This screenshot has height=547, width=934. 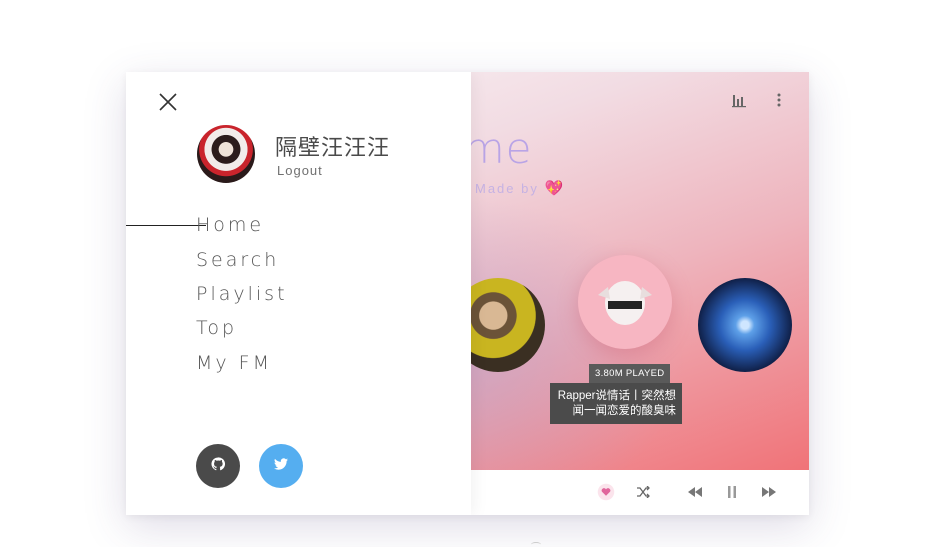 I want to click on heart-icon: 💖, so click(x=555, y=188).